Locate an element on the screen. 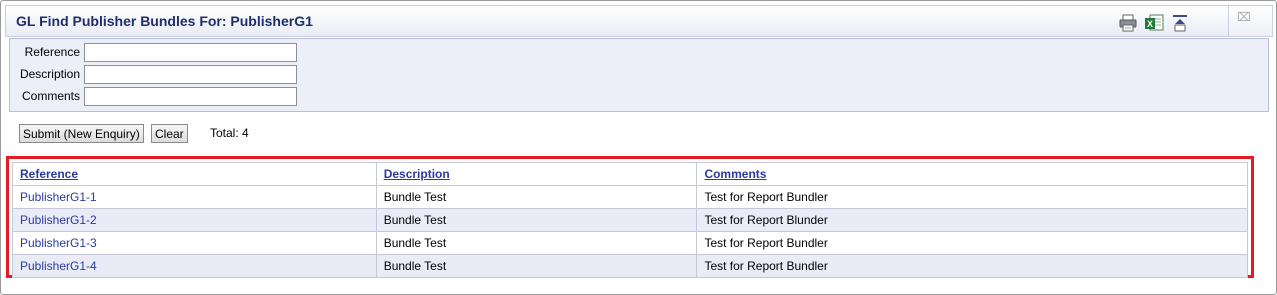  svg-text: X is located at coordinates (1150, 24).